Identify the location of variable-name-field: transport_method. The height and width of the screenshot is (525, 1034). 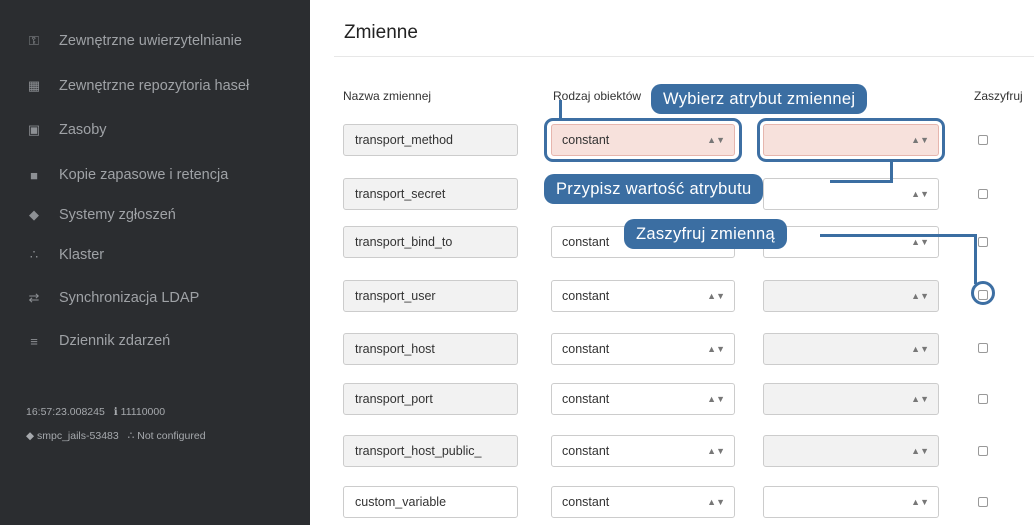
(430, 140).